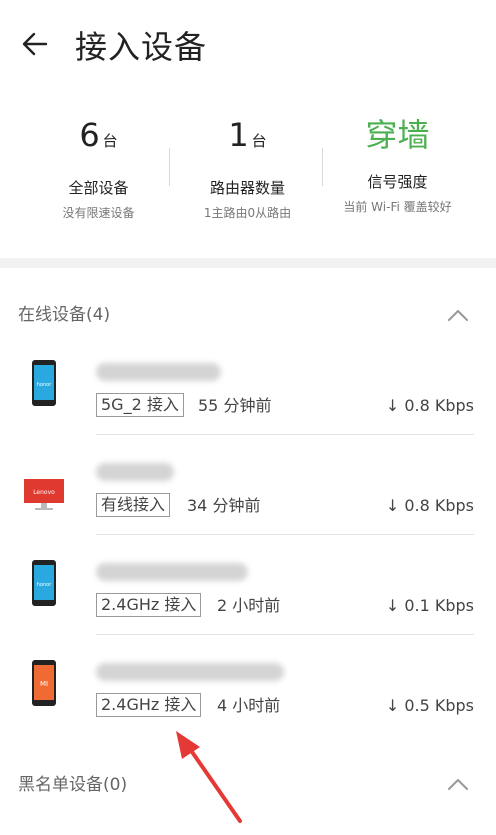  I want to click on download-speed: ↓ 0.5 Kbps, so click(429, 705).